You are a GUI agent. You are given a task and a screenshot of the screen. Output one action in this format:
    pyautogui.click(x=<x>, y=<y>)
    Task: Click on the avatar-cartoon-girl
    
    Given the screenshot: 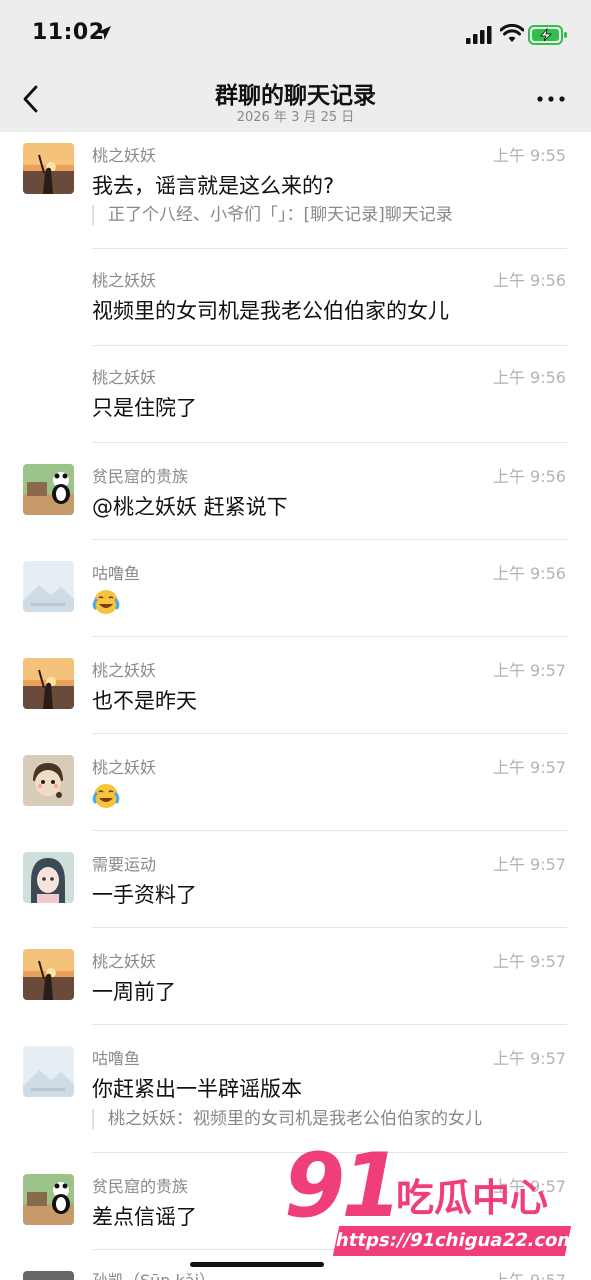 What is the action you would take?
    pyautogui.click(x=48, y=780)
    